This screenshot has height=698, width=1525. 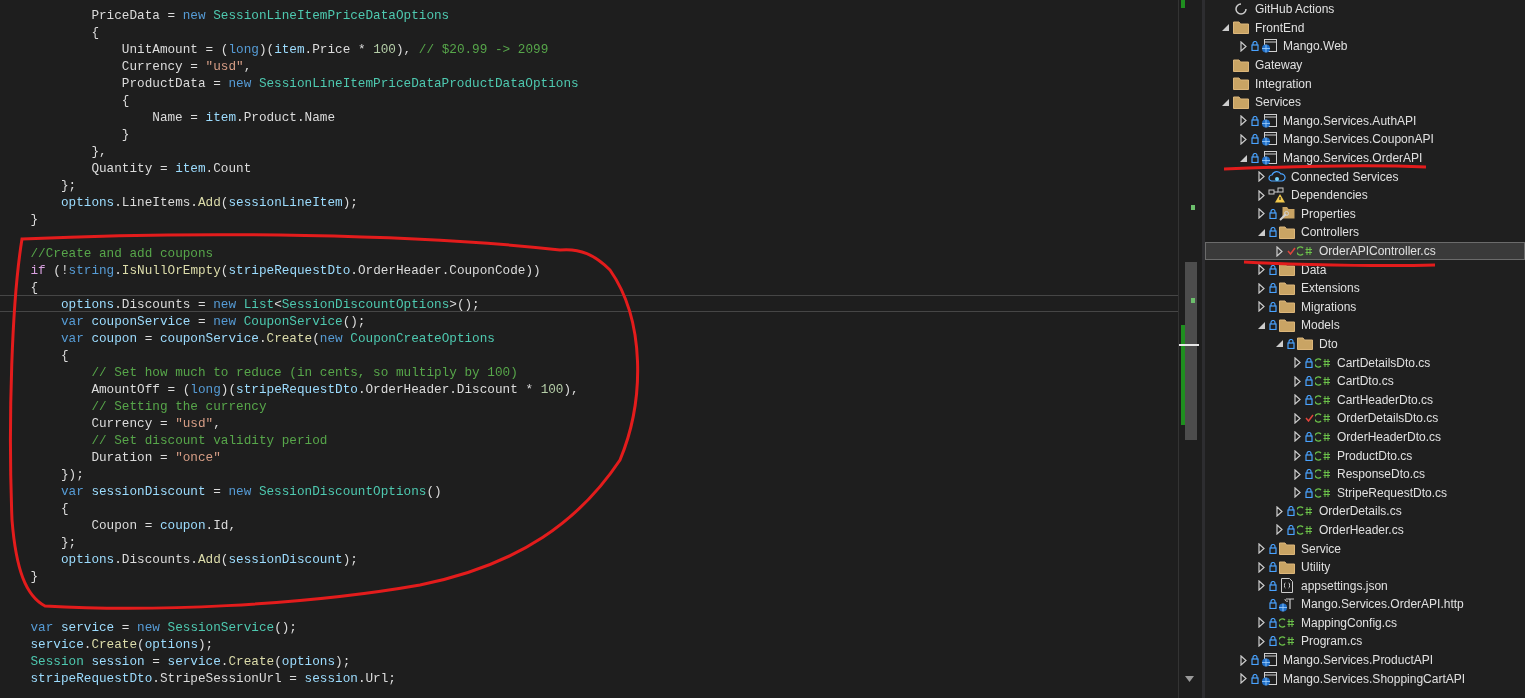 What do you see at coordinates (1365, 176) in the screenshot?
I see `tree-item: Connected Services` at bounding box center [1365, 176].